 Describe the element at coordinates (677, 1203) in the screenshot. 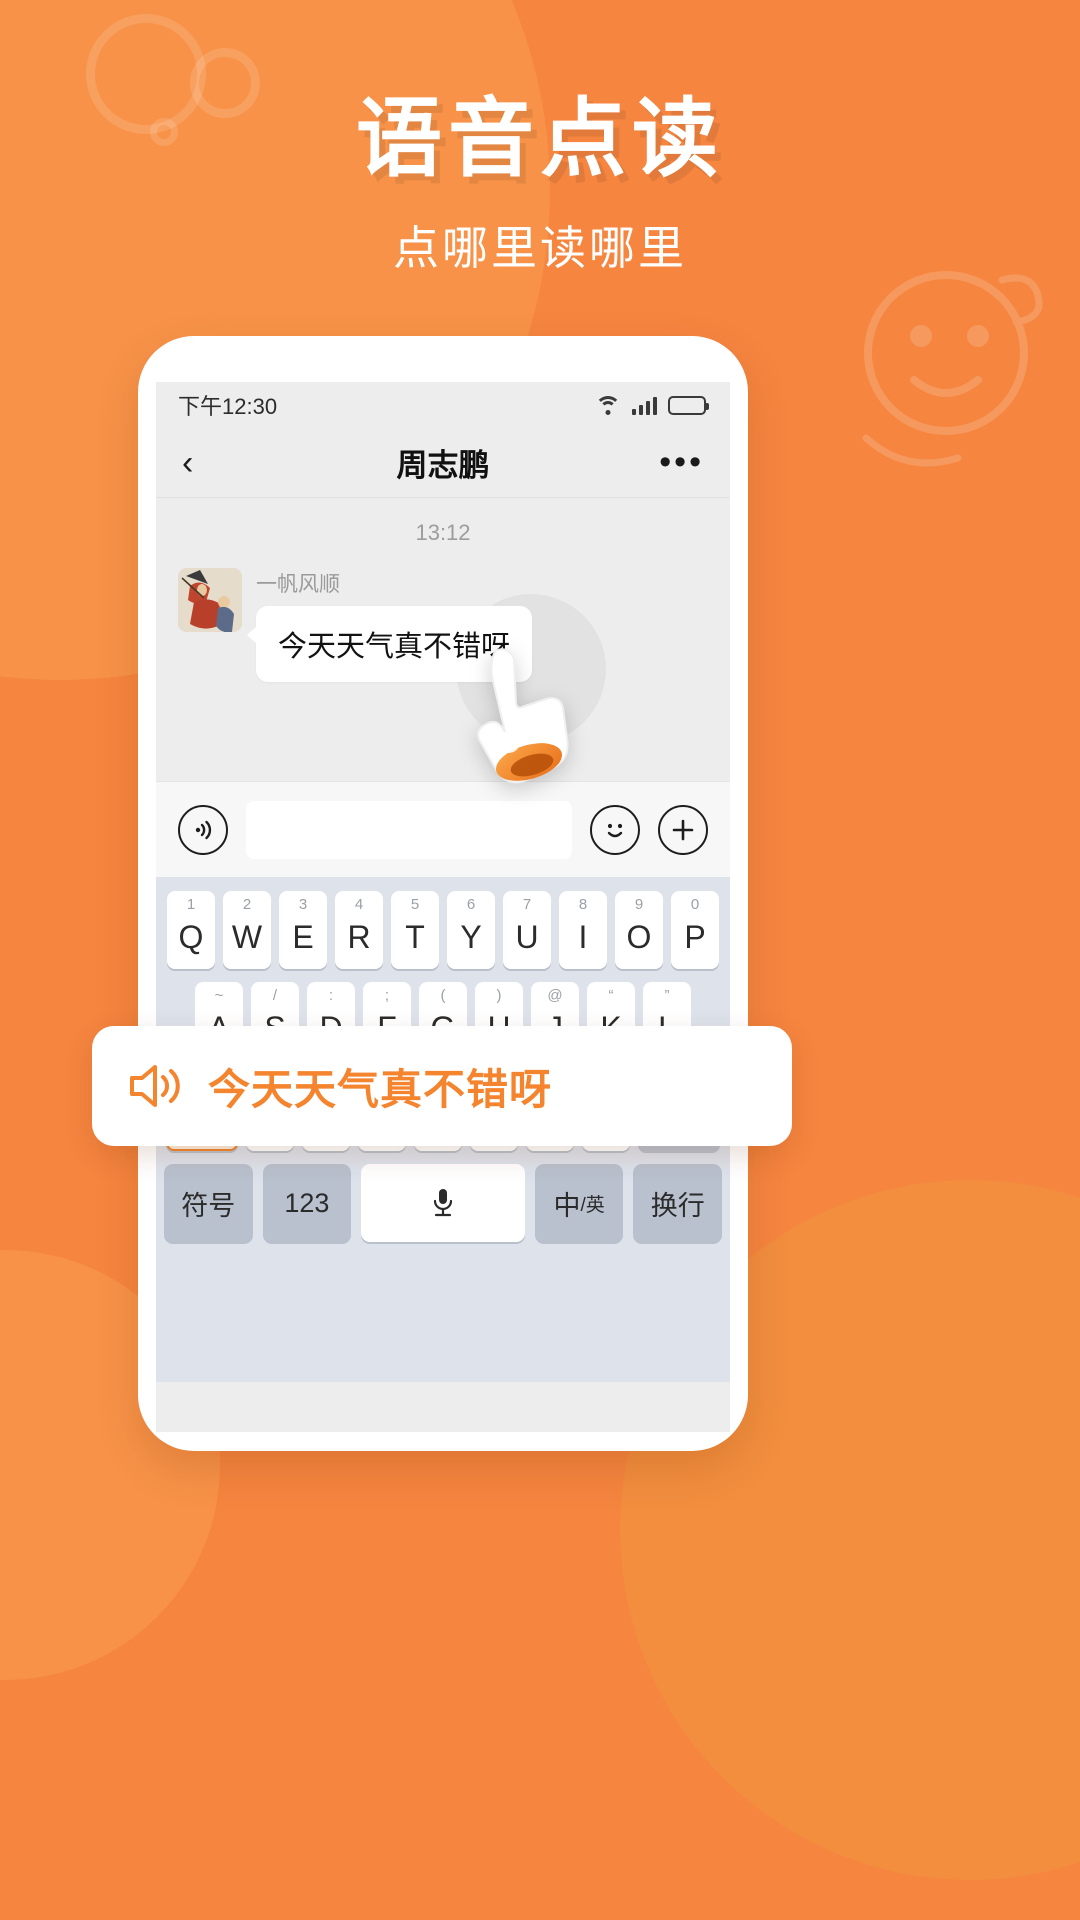

I see `enter-key: 换行` at that location.